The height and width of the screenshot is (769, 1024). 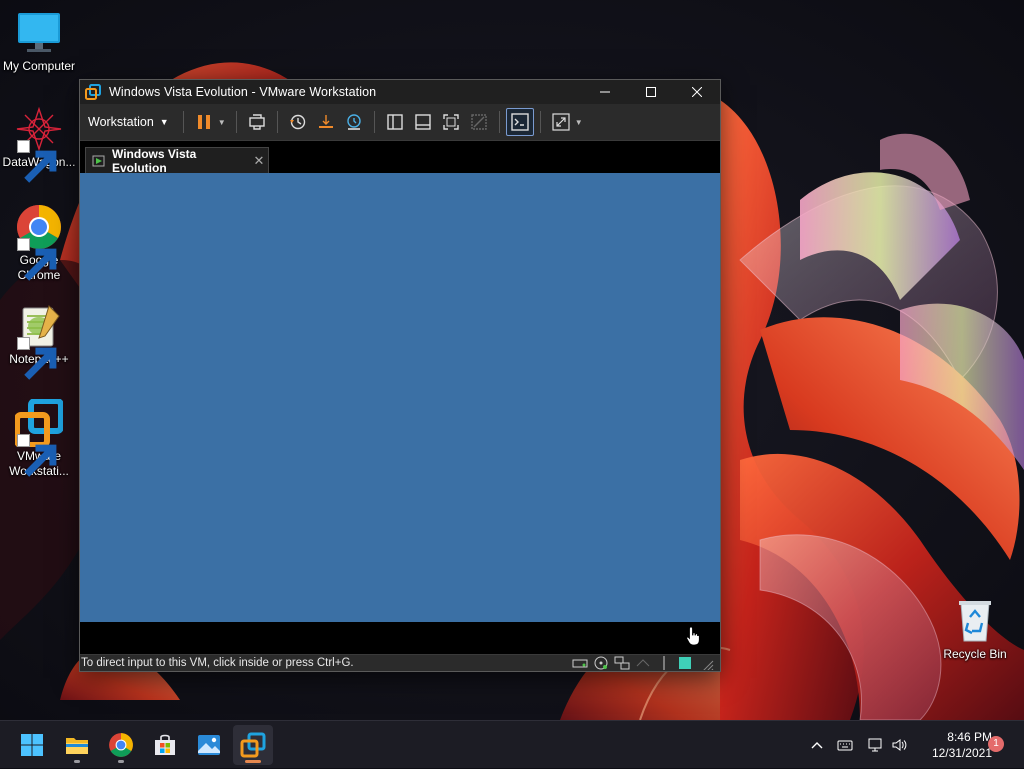 I want to click on close-icon, so click(x=697, y=92).